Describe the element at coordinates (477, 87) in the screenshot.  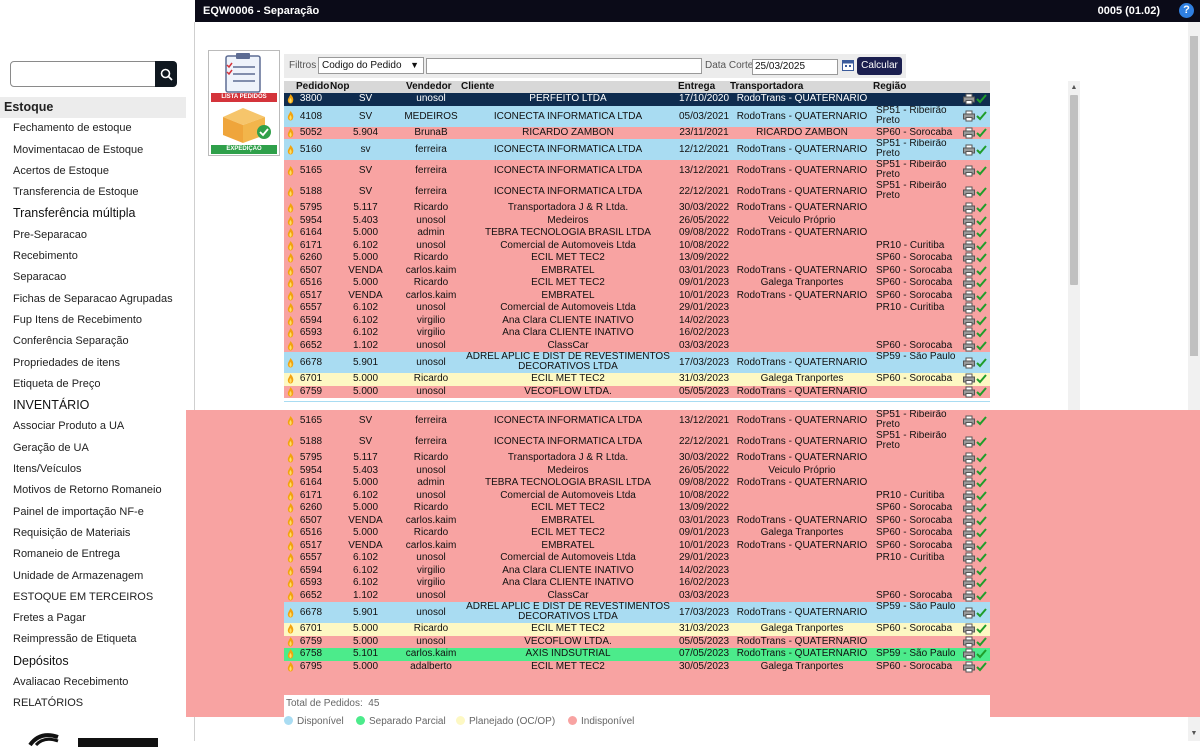
I see `column-header-cliente: Cliente` at that location.